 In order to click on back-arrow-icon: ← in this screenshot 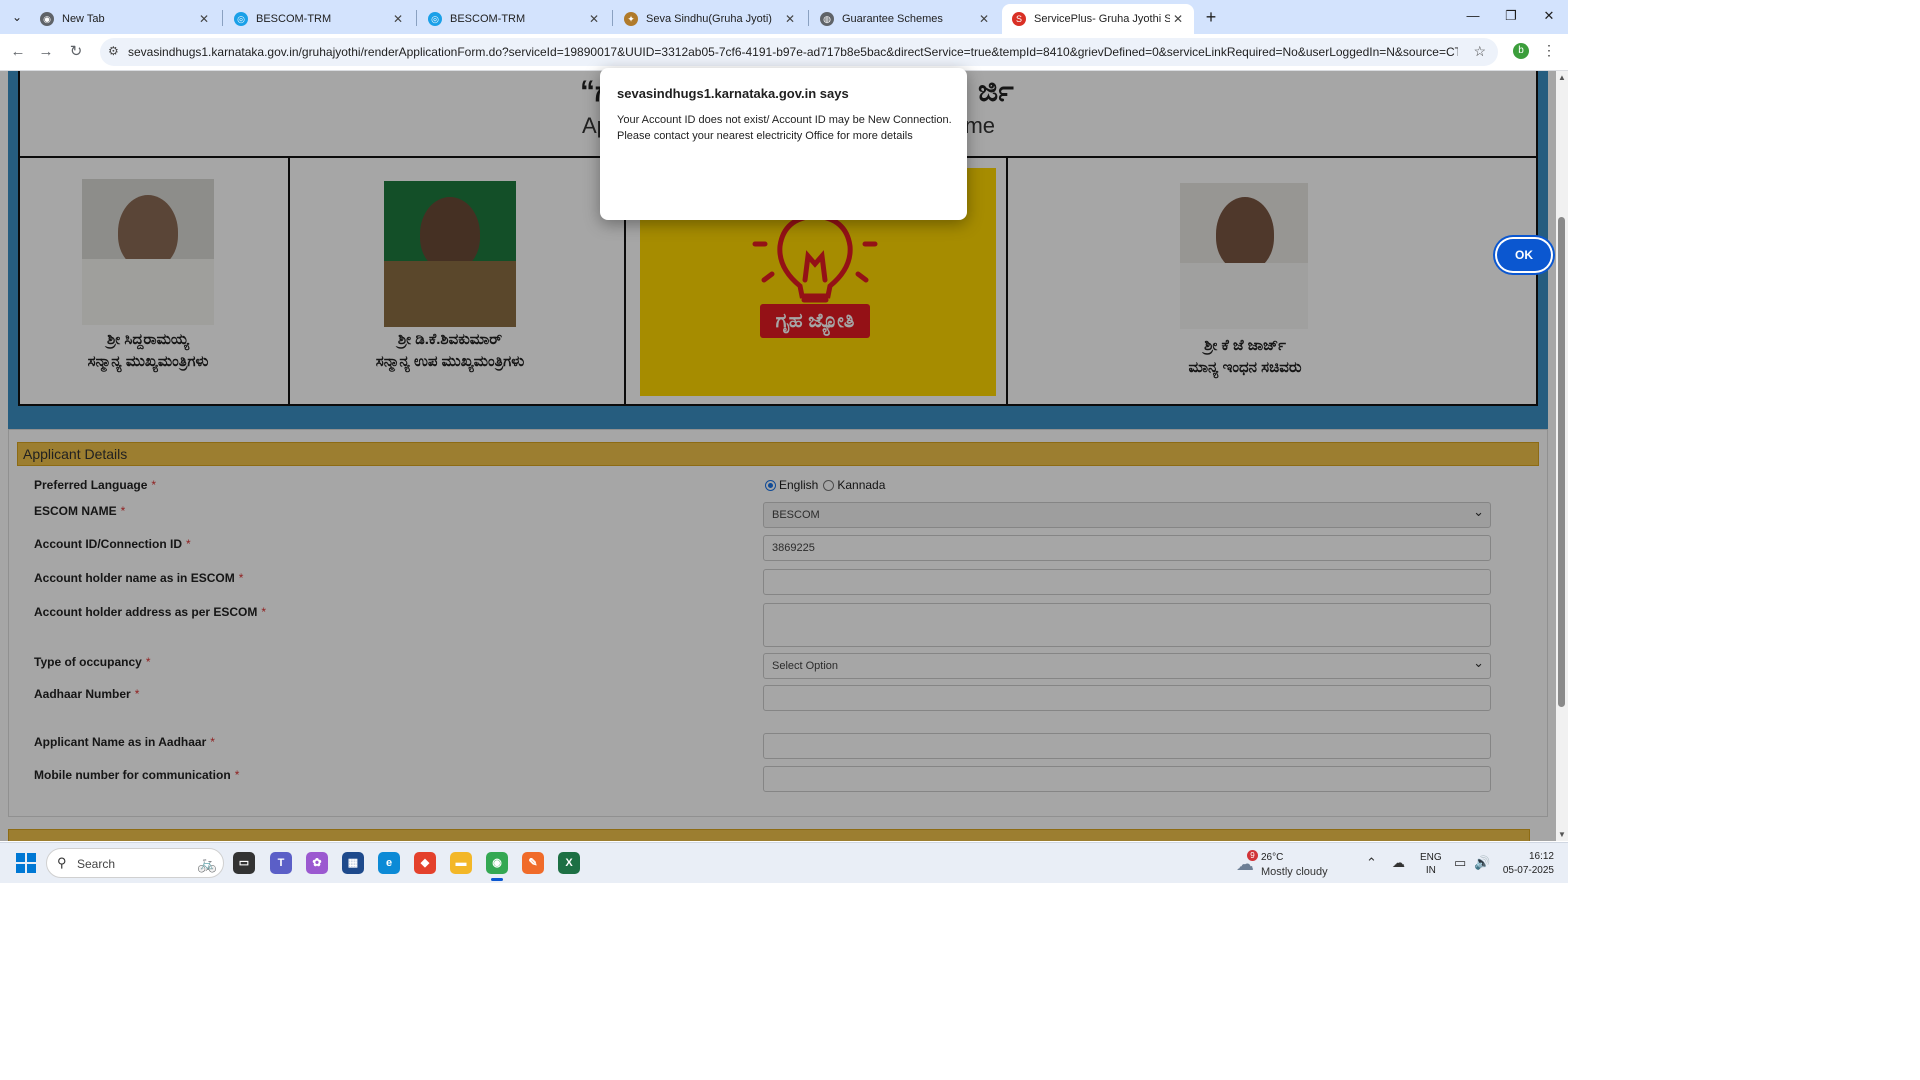, I will do `click(18, 52)`.